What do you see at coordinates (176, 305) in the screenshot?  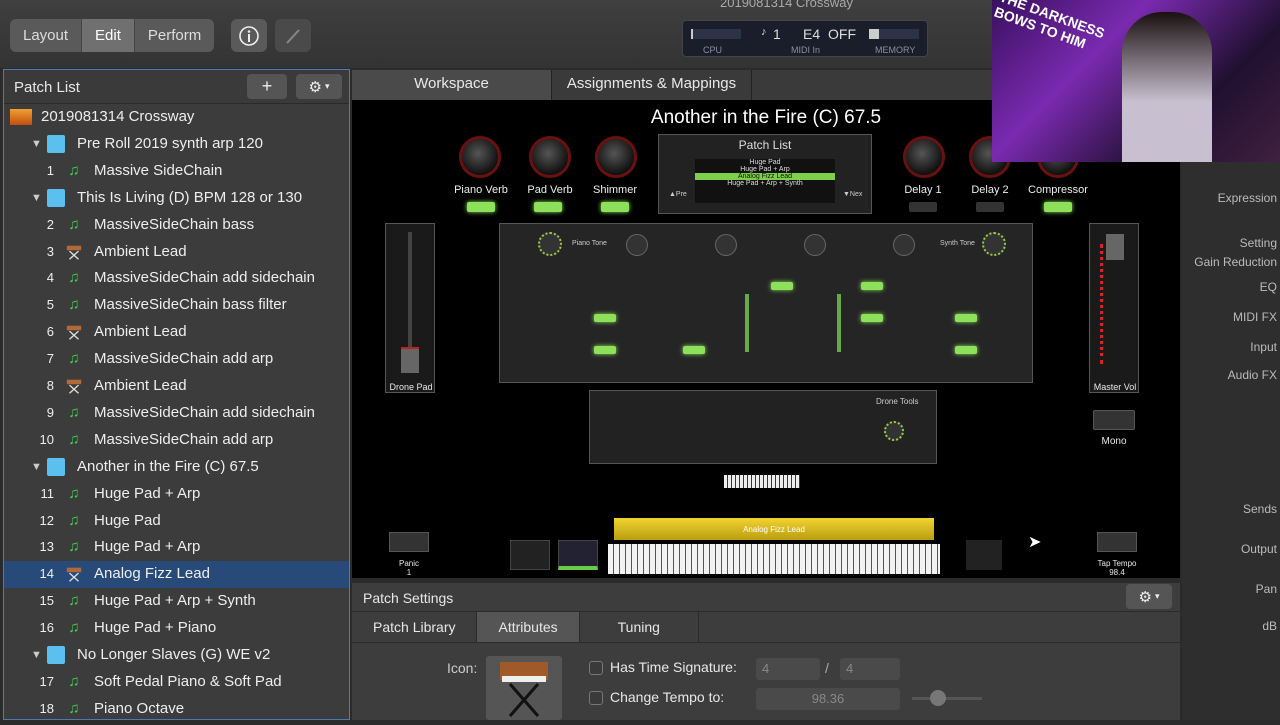 I see `patch-row: 5 ♫ MassiveSideChain bass filter` at bounding box center [176, 305].